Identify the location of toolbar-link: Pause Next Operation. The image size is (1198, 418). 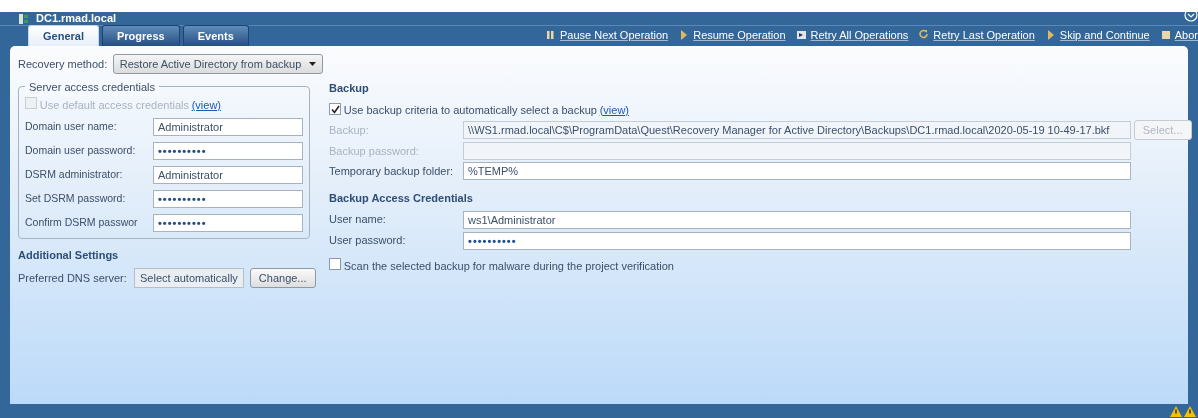
(606, 34).